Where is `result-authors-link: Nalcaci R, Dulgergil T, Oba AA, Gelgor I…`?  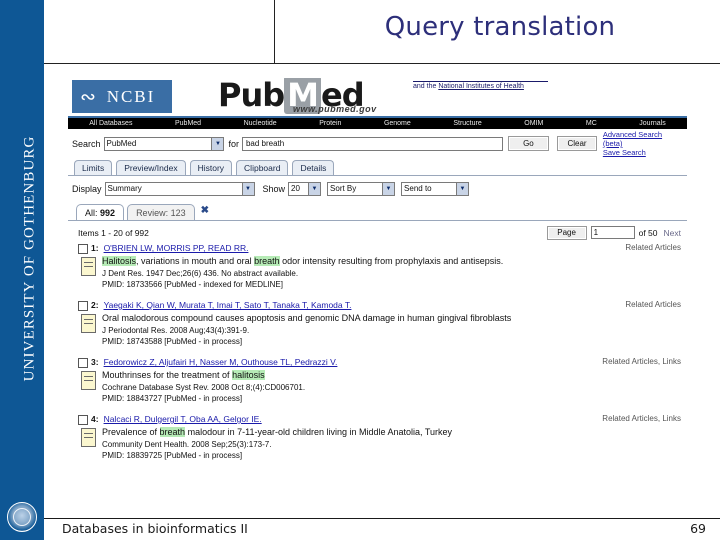
result-authors-link: Nalcaci R, Dulgergil T, Oba AA, Gelgor I… is located at coordinates (183, 419).